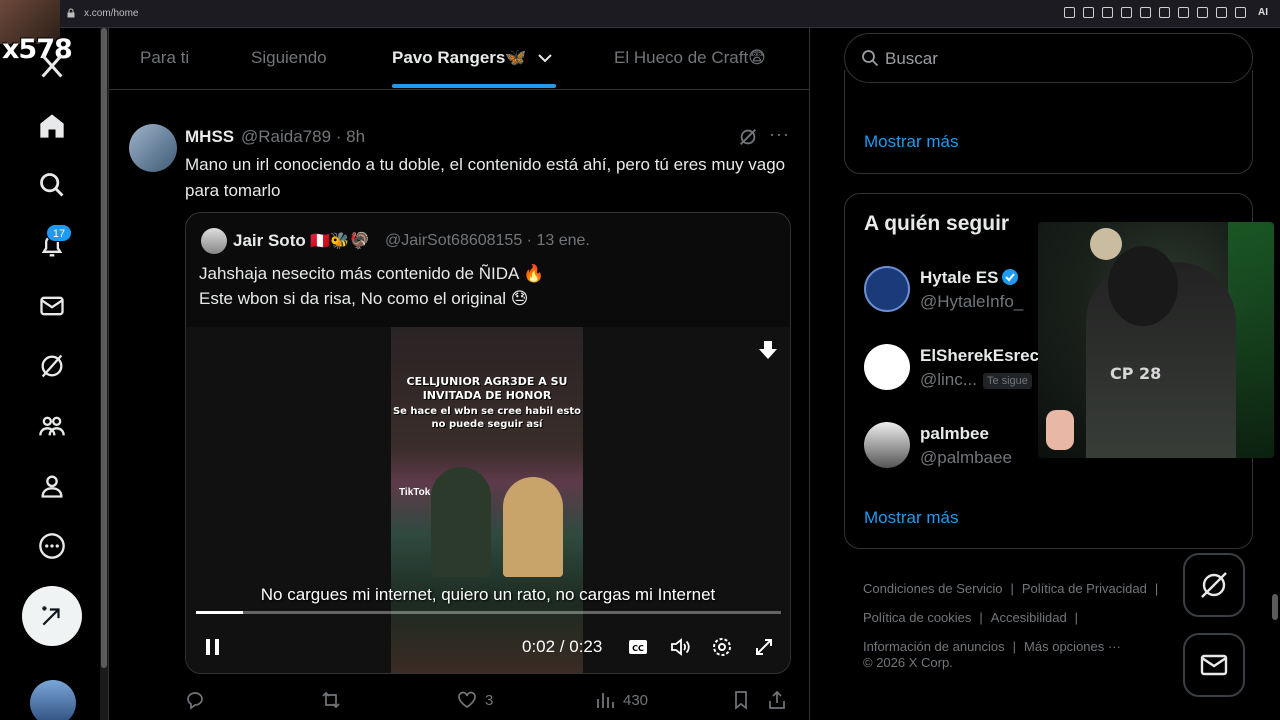 The height and width of the screenshot is (720, 1280). Describe the element at coordinates (1010, 277) in the screenshot. I see `verified-badge-icon` at that location.